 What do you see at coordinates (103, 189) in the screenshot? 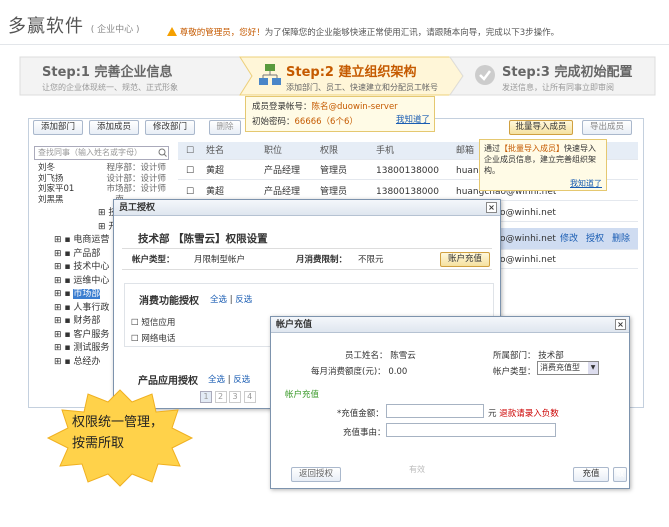
I see `list-item: 刘家平01 市场部：设计师` at bounding box center [103, 189].